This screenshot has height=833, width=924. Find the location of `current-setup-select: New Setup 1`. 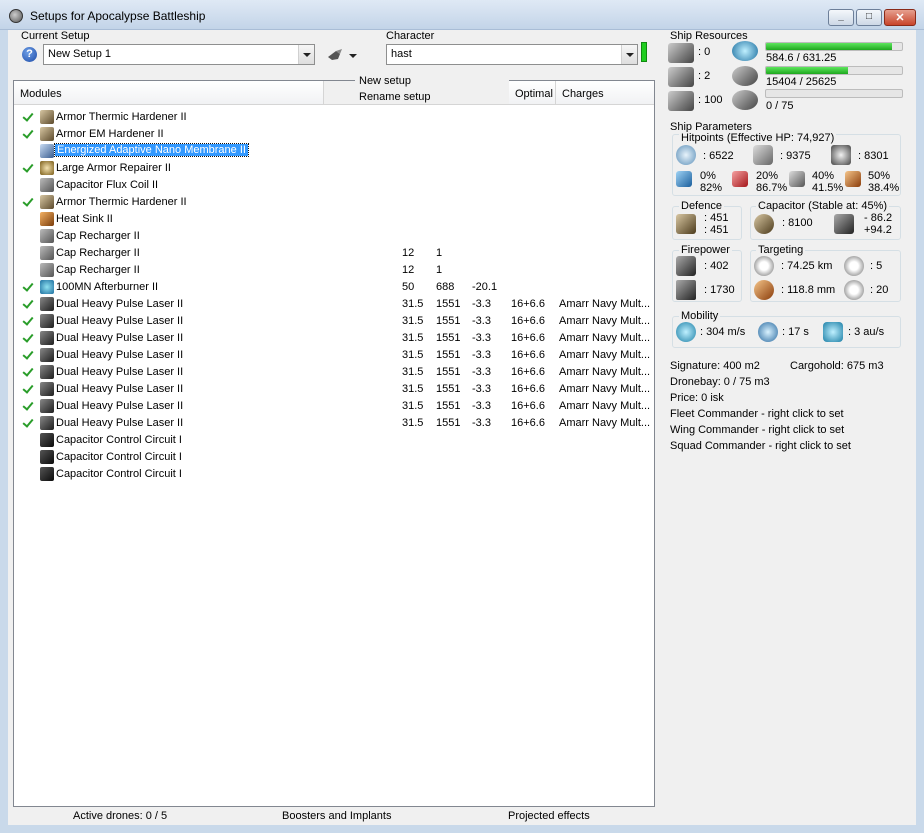

current-setup-select: New Setup 1 is located at coordinates (179, 54).